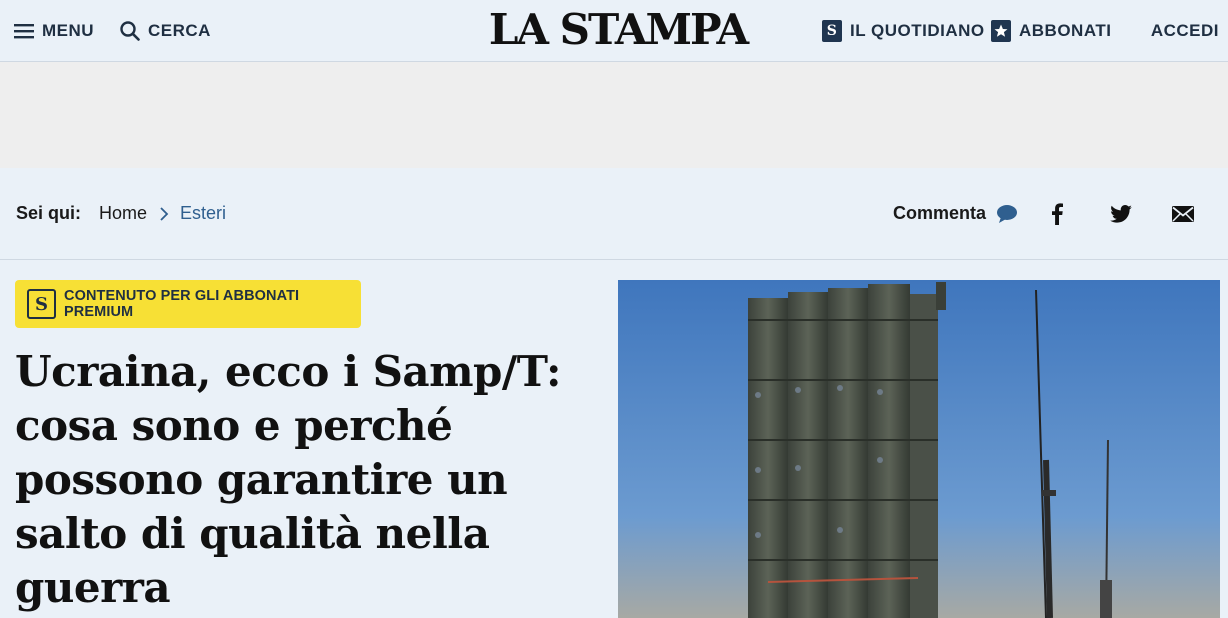 This screenshot has height=618, width=1228. What do you see at coordinates (1065, 30) in the screenshot?
I see `abbonati-label: ABBONATI` at bounding box center [1065, 30].